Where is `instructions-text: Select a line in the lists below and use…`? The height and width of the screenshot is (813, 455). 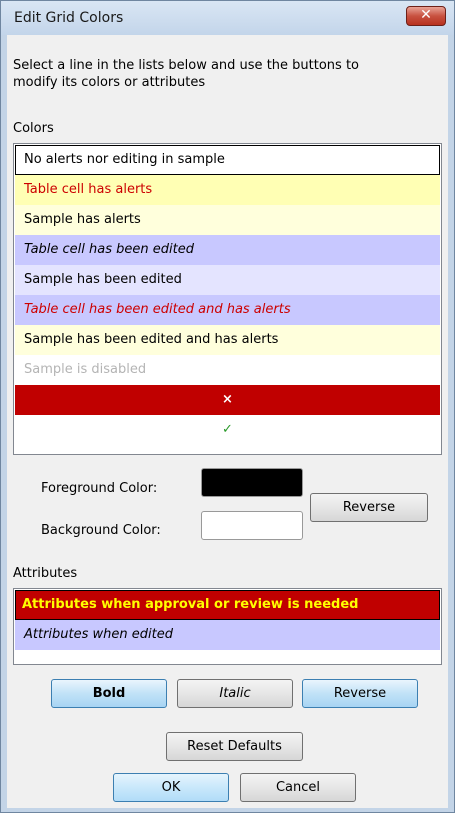 instructions-text: Select a line in the lists below and use… is located at coordinates (186, 74).